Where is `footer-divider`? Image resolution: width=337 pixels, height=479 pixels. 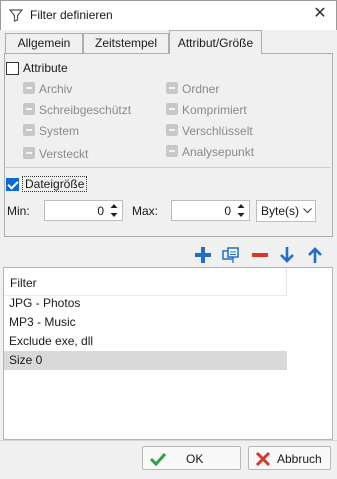
footer-divider is located at coordinates (168, 440).